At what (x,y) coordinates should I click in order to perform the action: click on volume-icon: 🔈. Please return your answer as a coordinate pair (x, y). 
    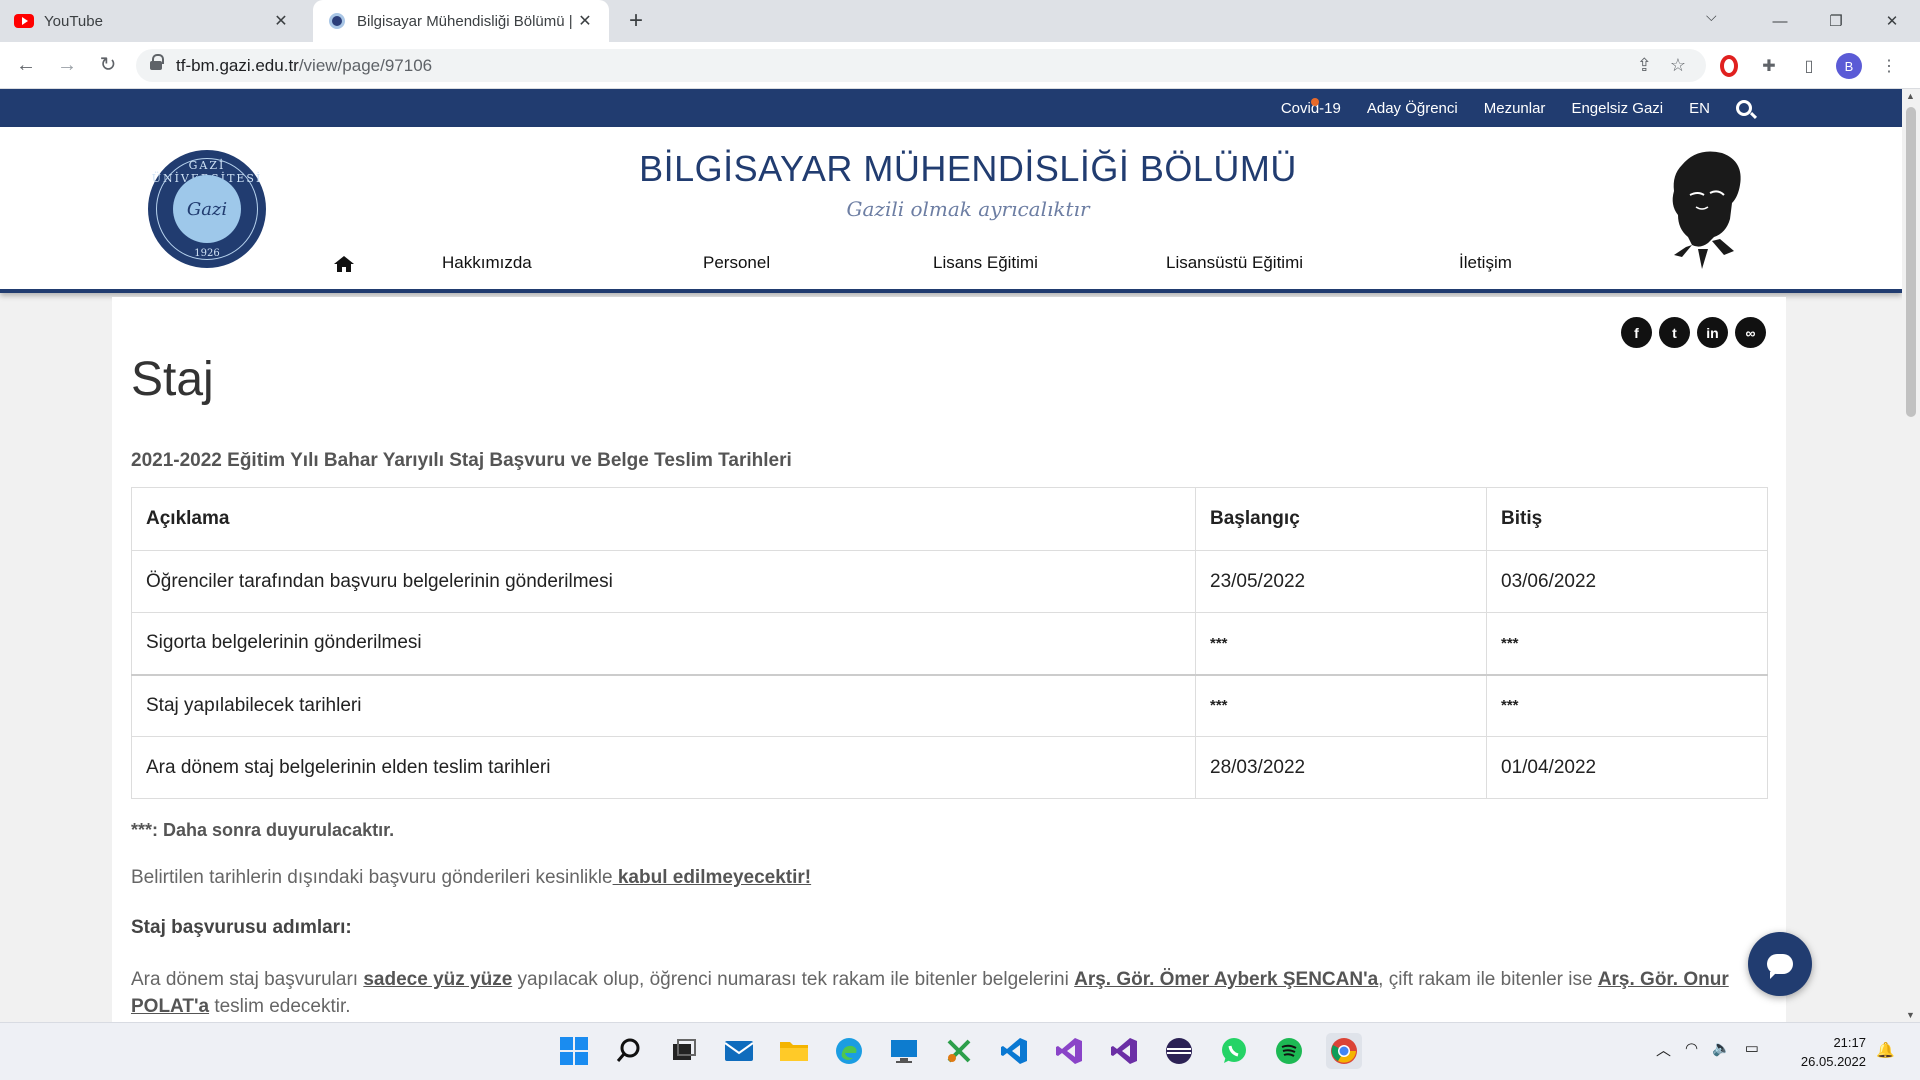
    Looking at the image, I should click on (1721, 1049).